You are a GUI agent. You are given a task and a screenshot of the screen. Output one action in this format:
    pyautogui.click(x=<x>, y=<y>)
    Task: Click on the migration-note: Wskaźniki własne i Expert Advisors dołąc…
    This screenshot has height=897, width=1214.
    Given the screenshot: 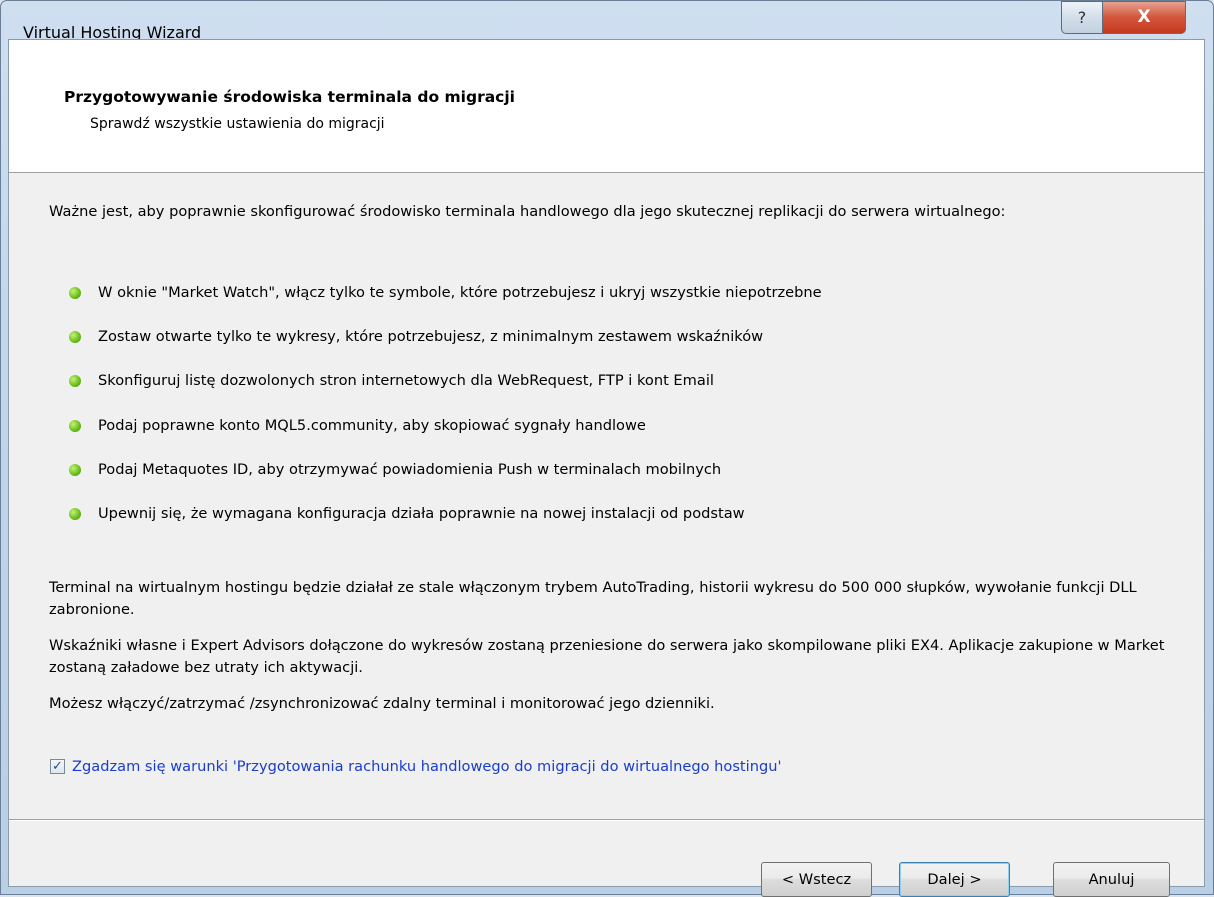 What is the action you would take?
    pyautogui.click(x=607, y=656)
    